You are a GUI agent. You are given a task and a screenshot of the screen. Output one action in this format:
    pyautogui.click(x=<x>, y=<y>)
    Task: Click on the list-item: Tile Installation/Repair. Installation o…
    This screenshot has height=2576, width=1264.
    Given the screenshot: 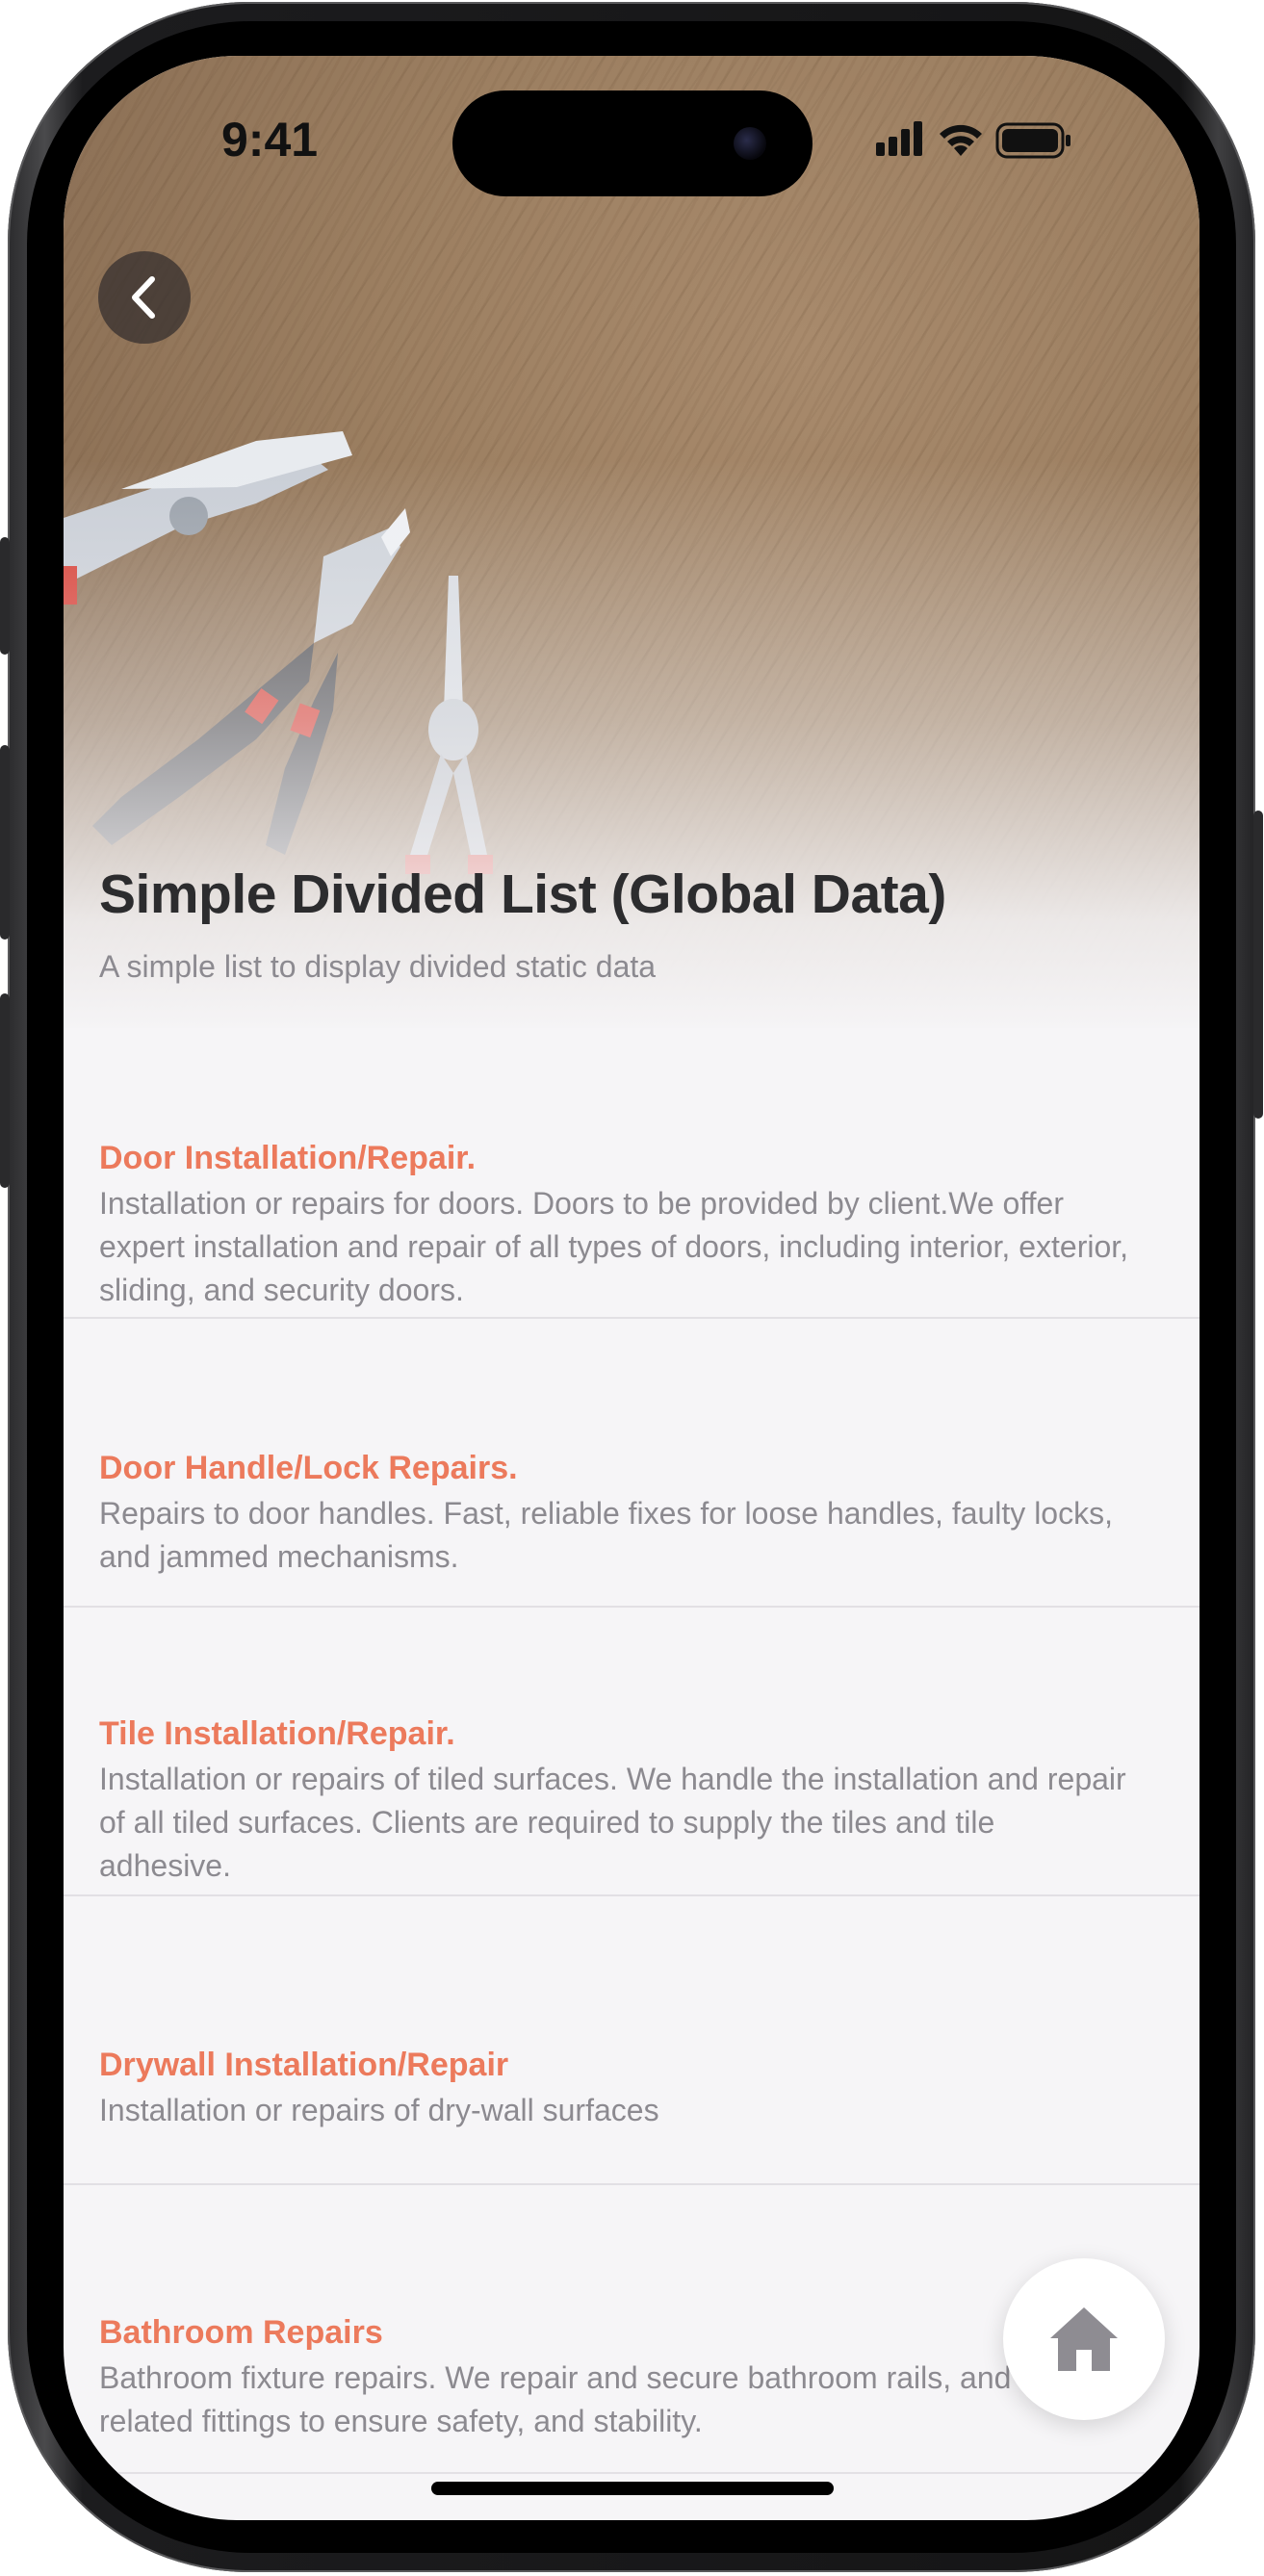 What is the action you would take?
    pyautogui.click(x=632, y=1752)
    